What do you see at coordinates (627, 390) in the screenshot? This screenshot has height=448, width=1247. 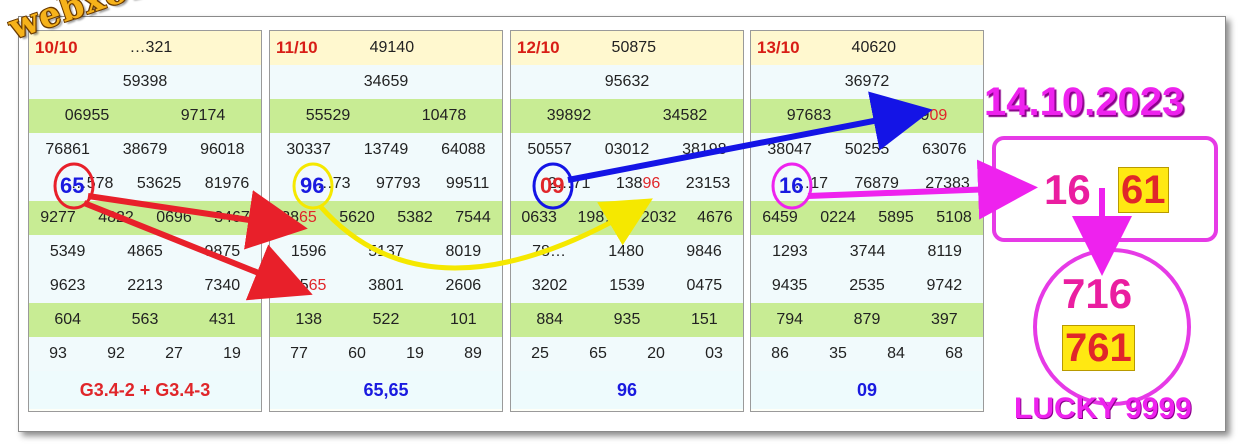 I see `panel-footer-note: 96` at bounding box center [627, 390].